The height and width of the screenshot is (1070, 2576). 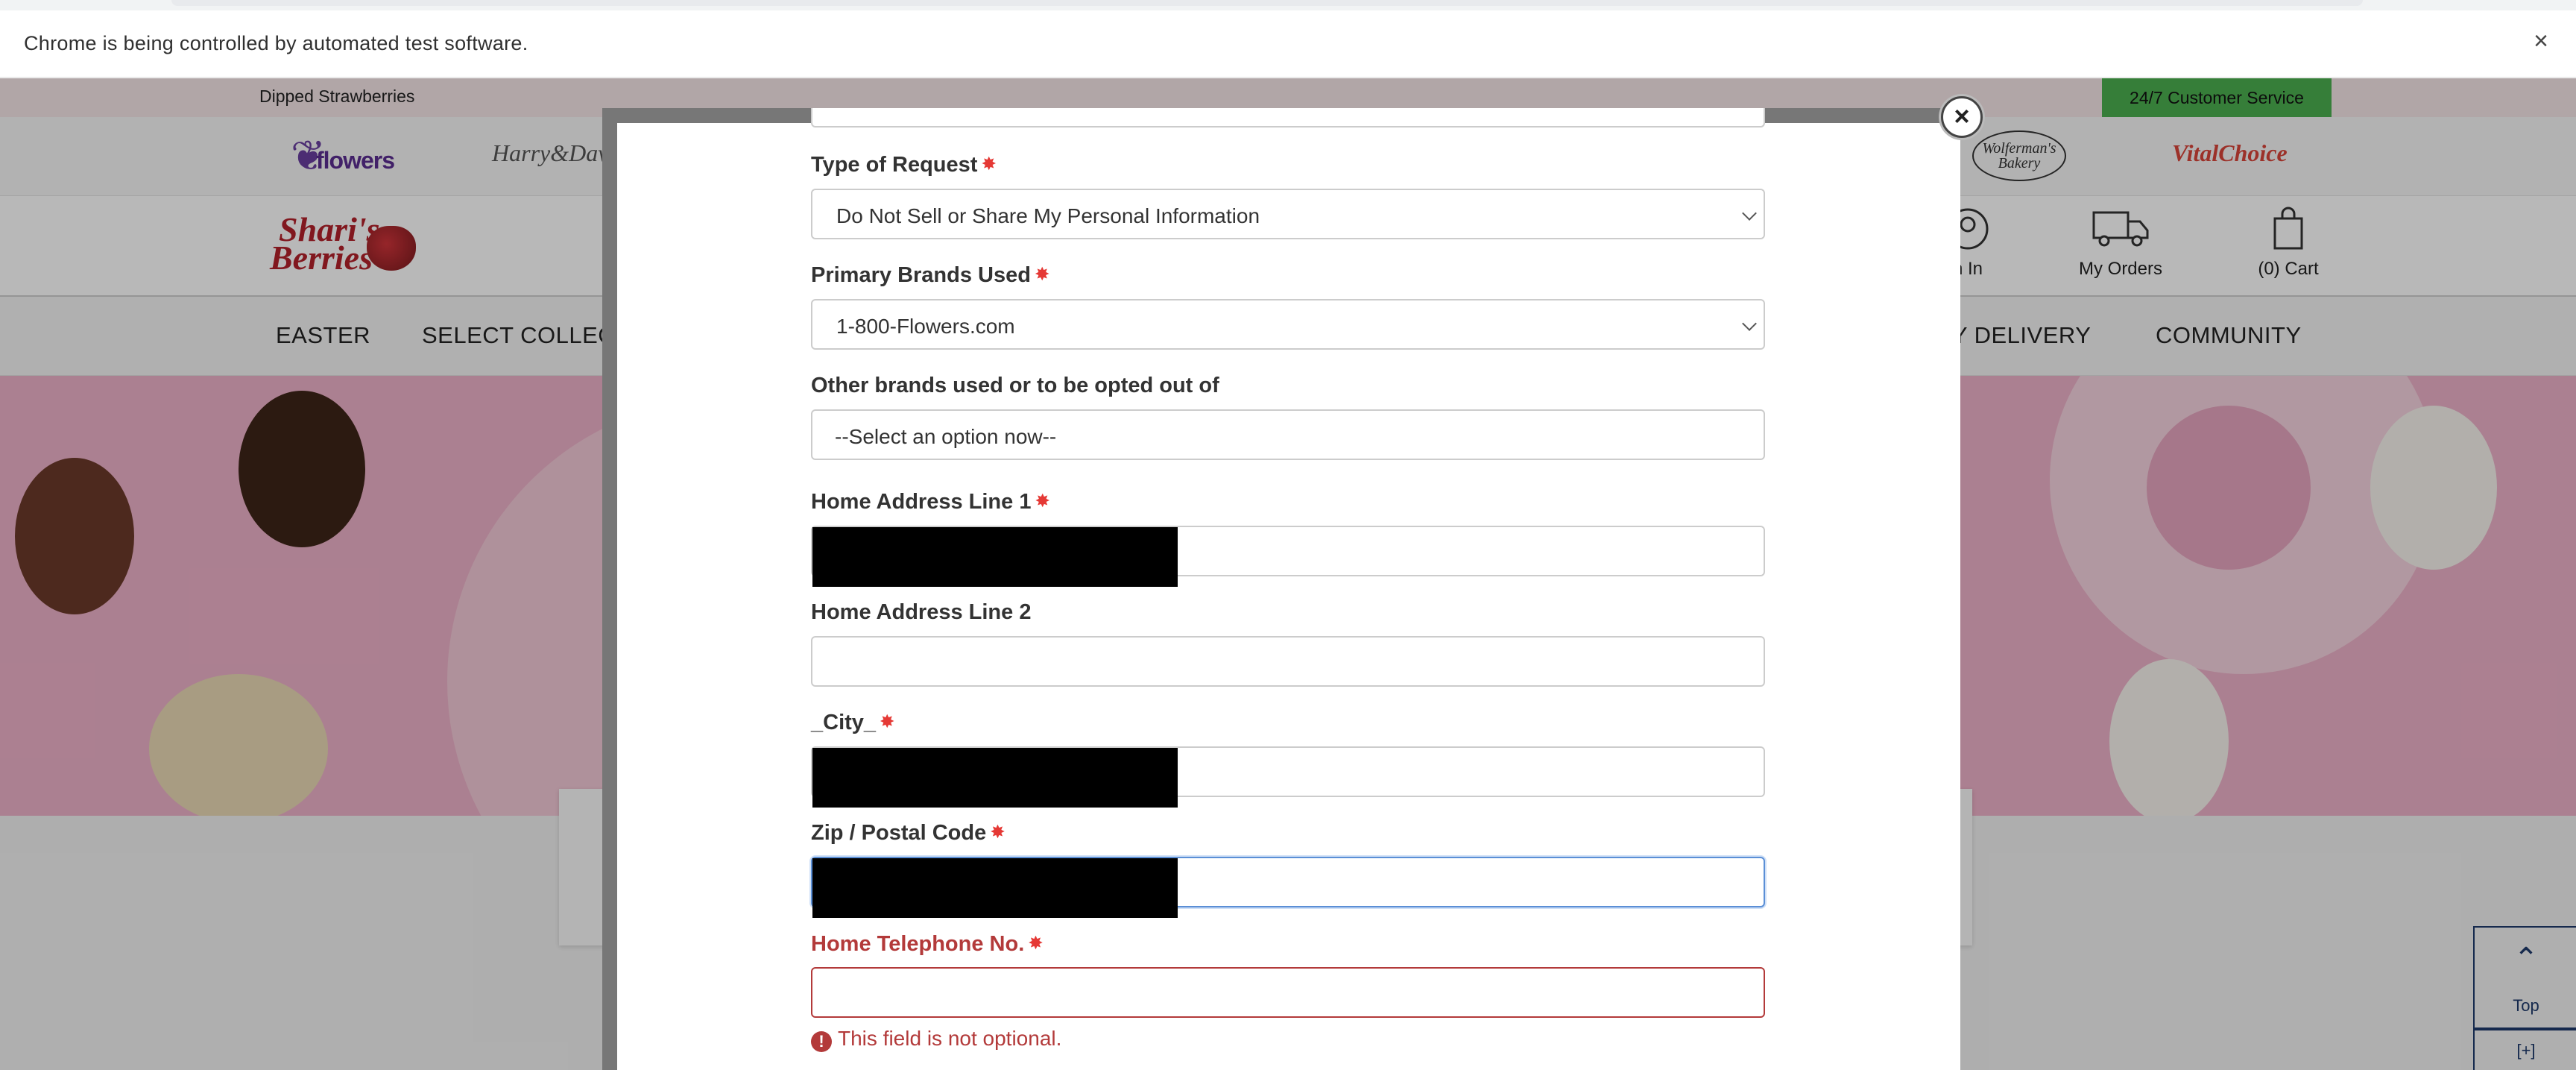 I want to click on zip-input, so click(x=1288, y=888).